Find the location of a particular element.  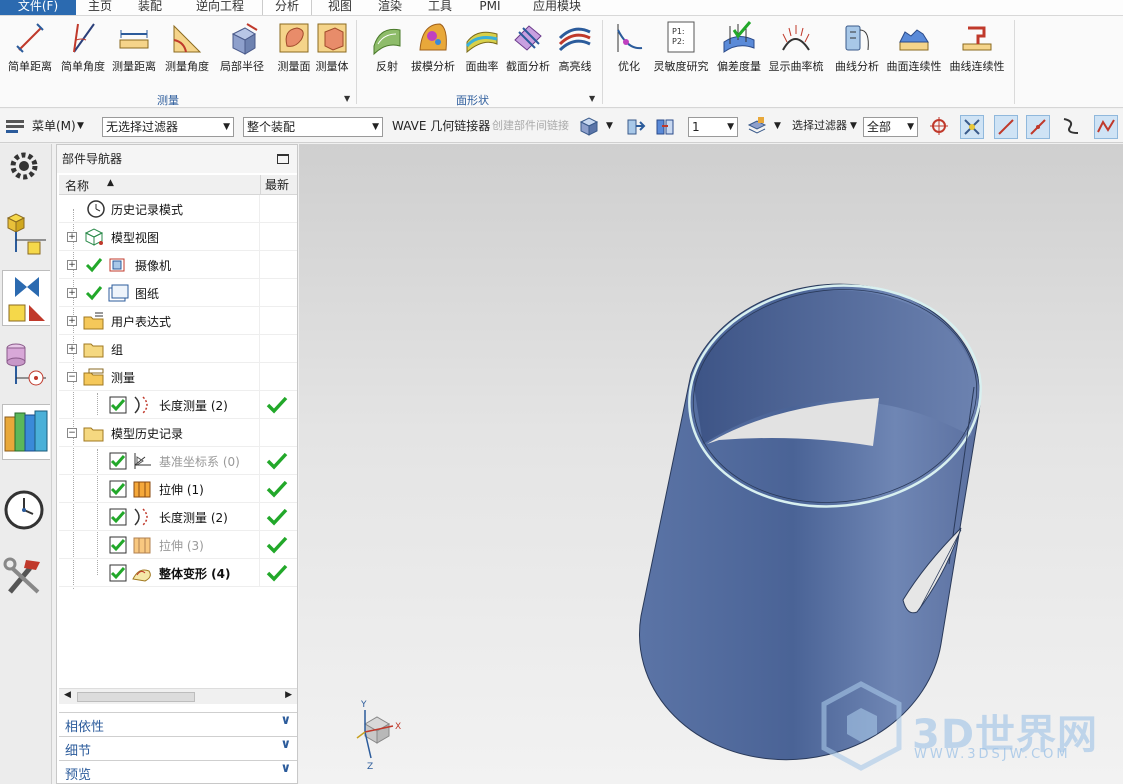

menu-button: 菜单(M) is located at coordinates (54, 126).